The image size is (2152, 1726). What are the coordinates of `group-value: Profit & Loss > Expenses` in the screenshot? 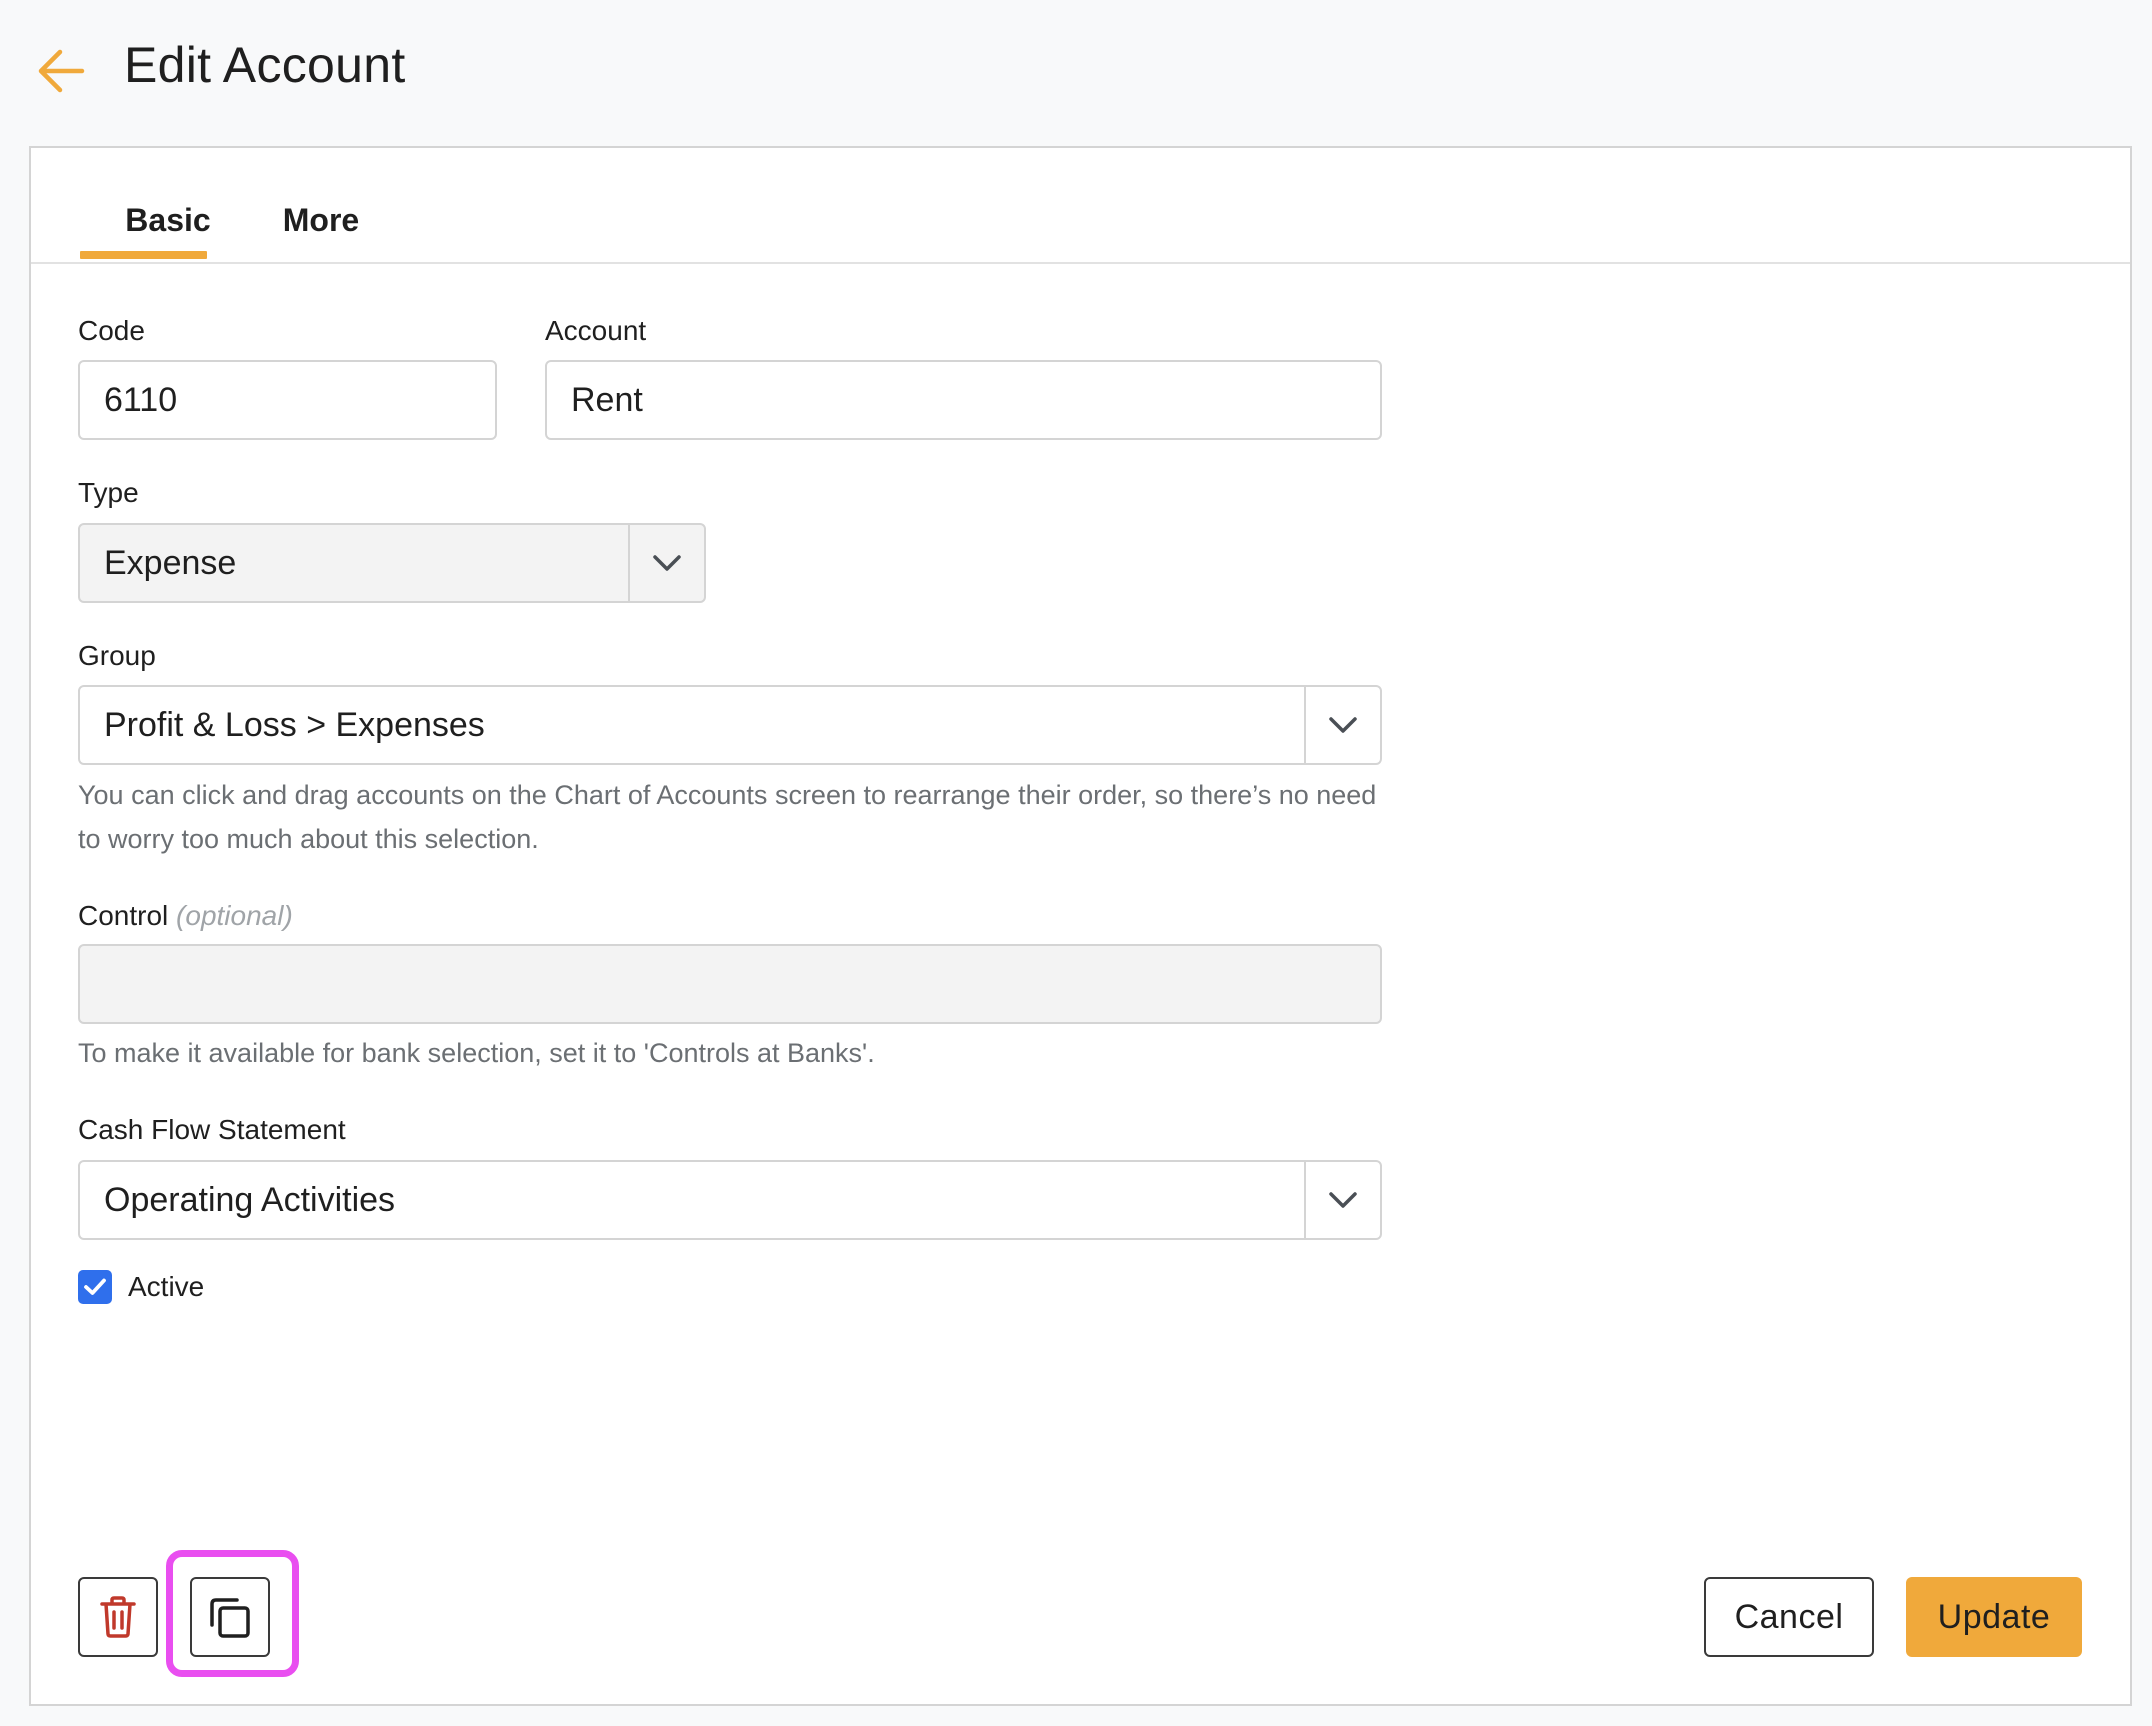 It's located at (294, 724).